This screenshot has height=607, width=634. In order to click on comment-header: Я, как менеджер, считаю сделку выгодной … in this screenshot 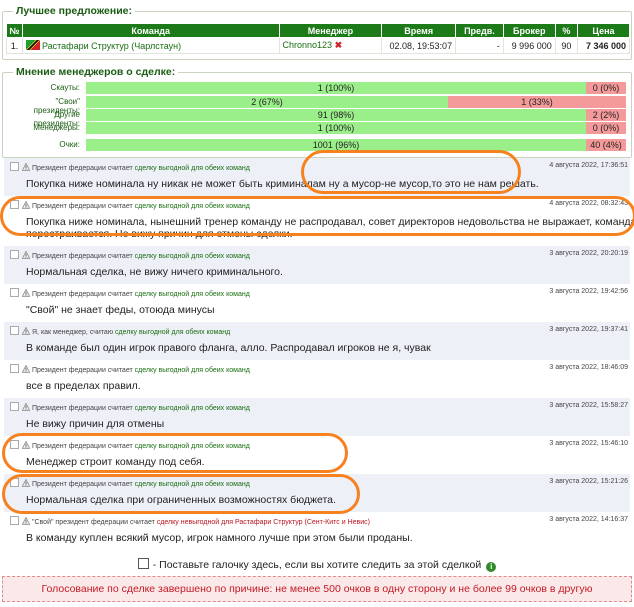, I will do `click(120, 331)`.